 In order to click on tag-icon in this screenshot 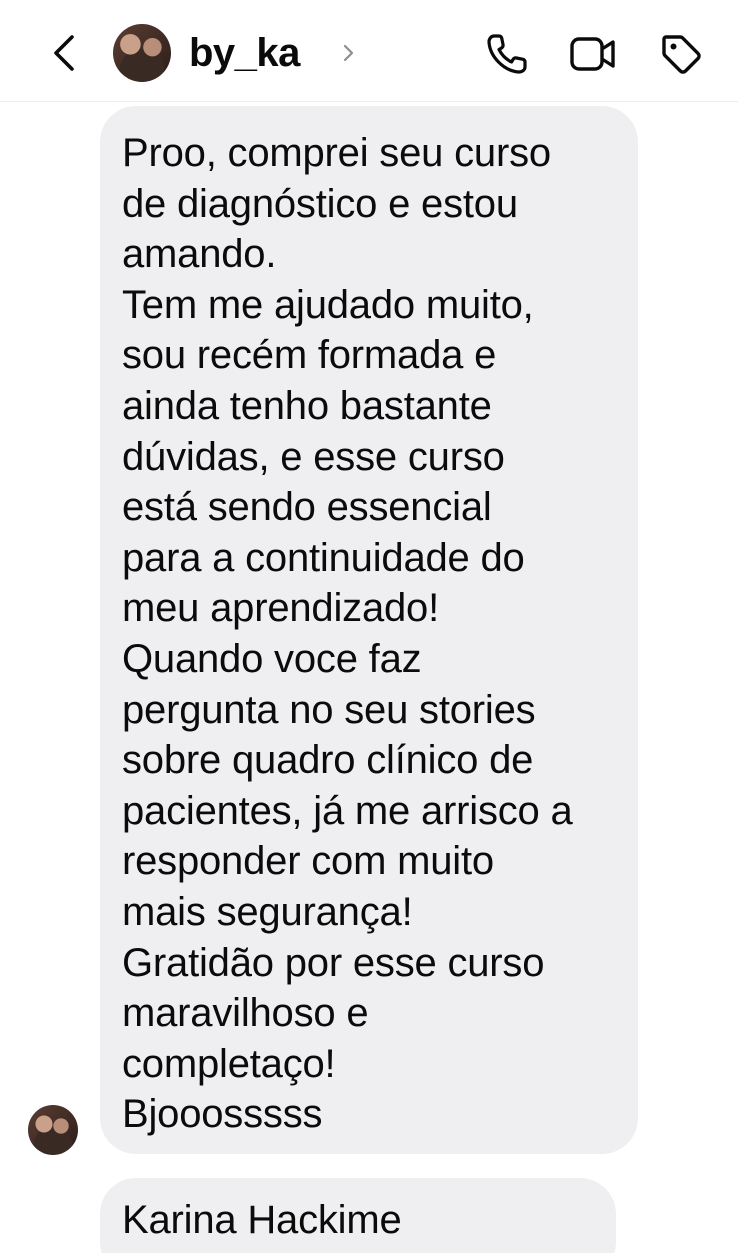, I will do `click(681, 54)`.